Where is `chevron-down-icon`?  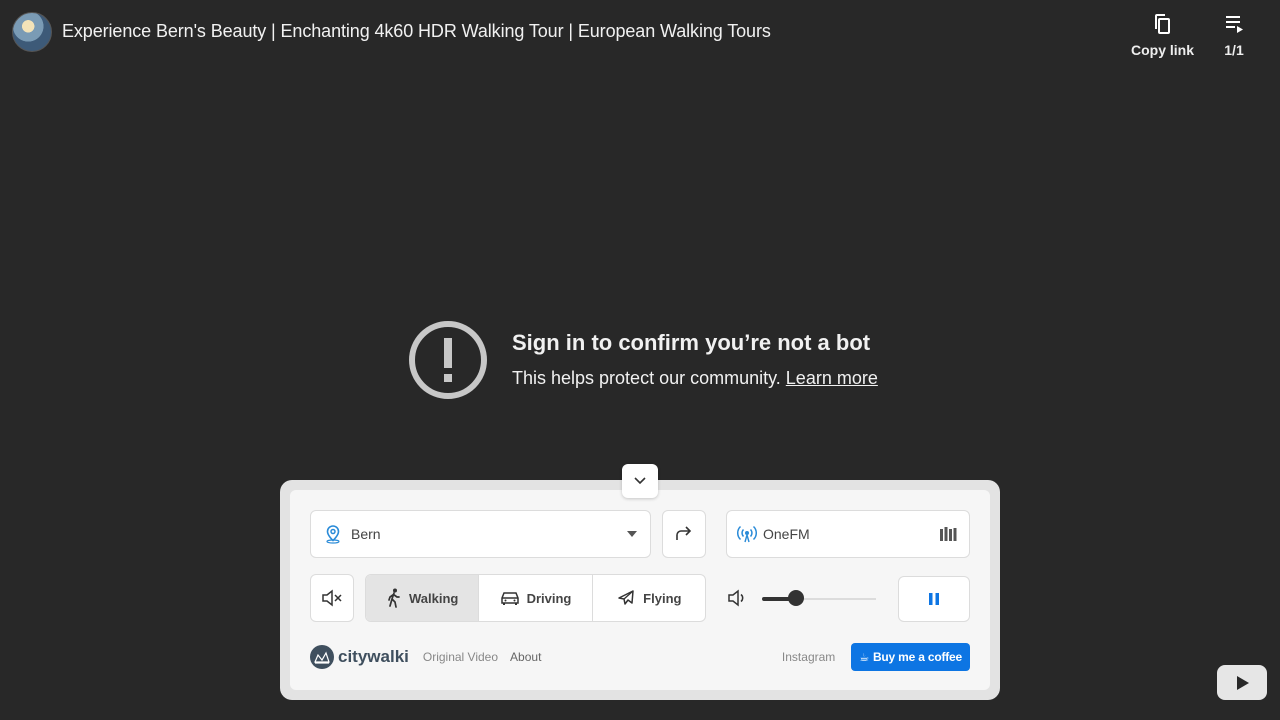
chevron-down-icon is located at coordinates (640, 481).